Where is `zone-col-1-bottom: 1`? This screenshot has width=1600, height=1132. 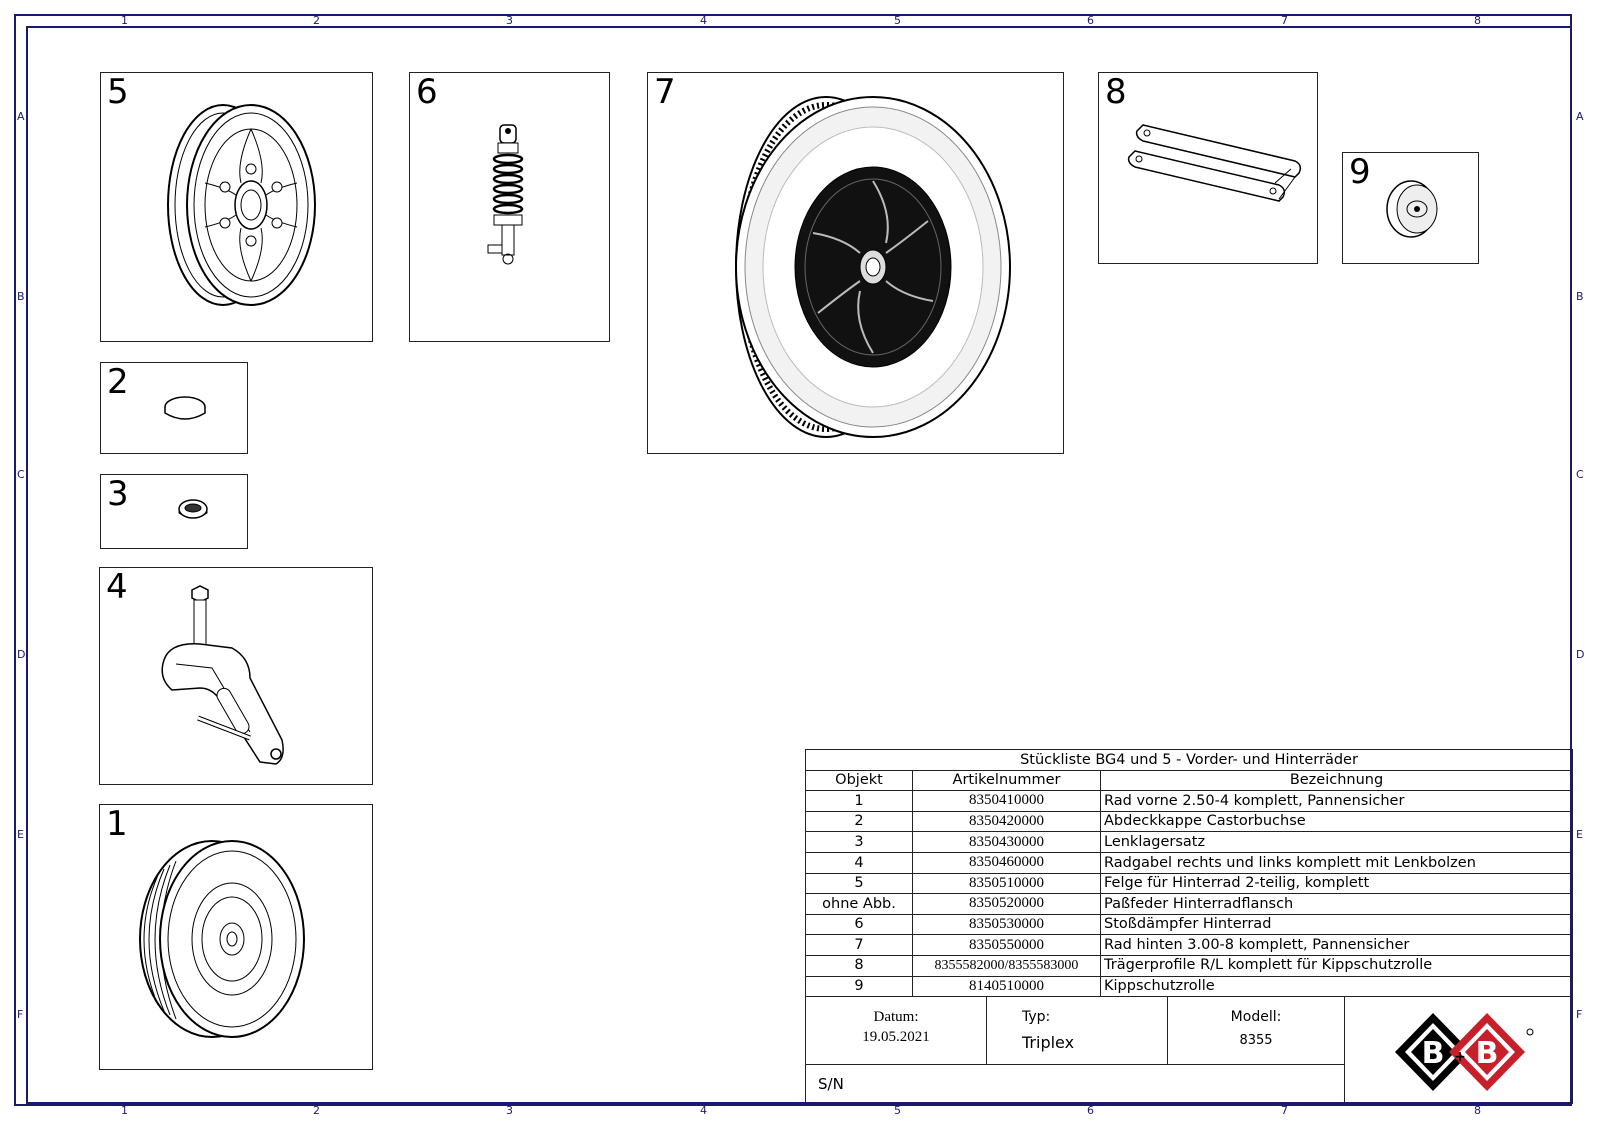
zone-col-1-bottom: 1 is located at coordinates (124, 1110).